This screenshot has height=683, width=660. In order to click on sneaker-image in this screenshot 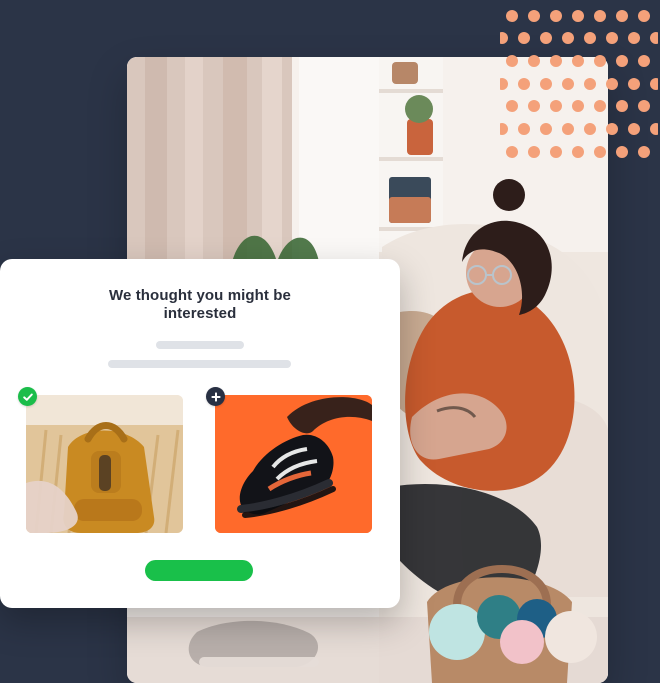, I will do `click(293, 464)`.